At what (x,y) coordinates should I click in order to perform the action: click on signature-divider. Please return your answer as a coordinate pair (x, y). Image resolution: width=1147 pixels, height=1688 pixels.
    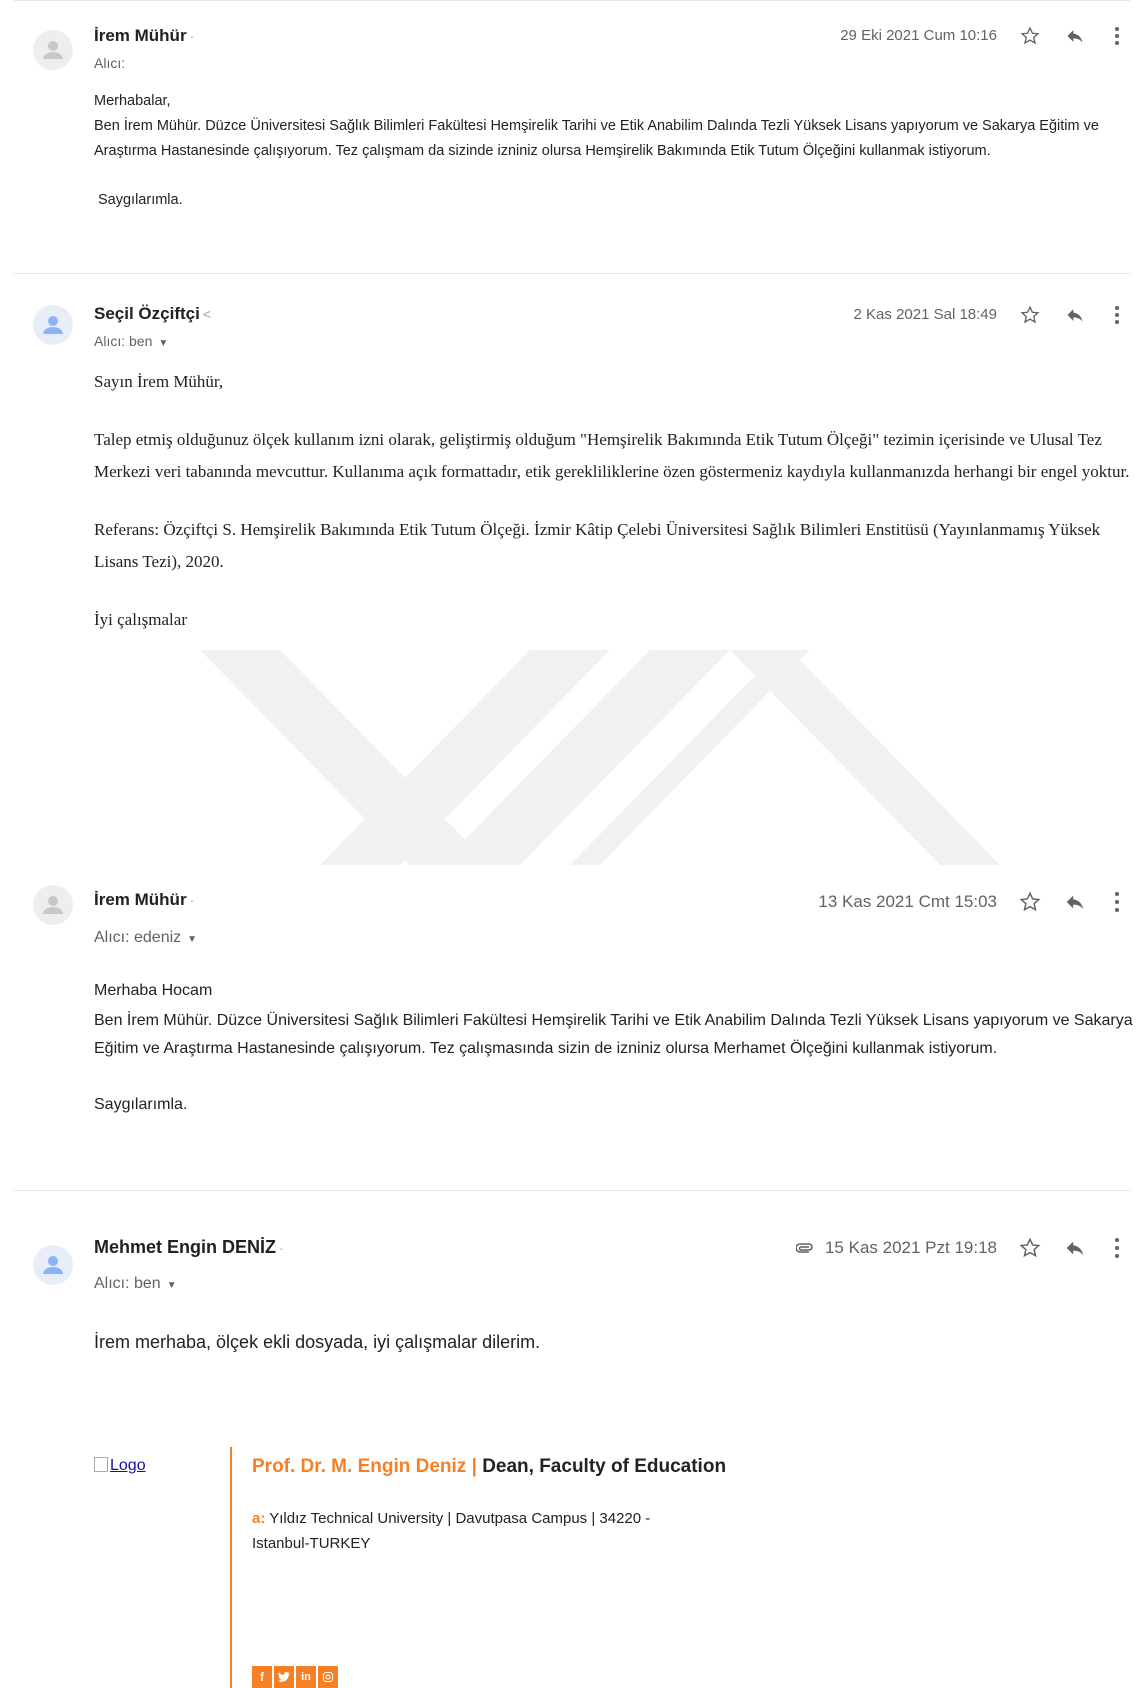
    Looking at the image, I should click on (231, 1567).